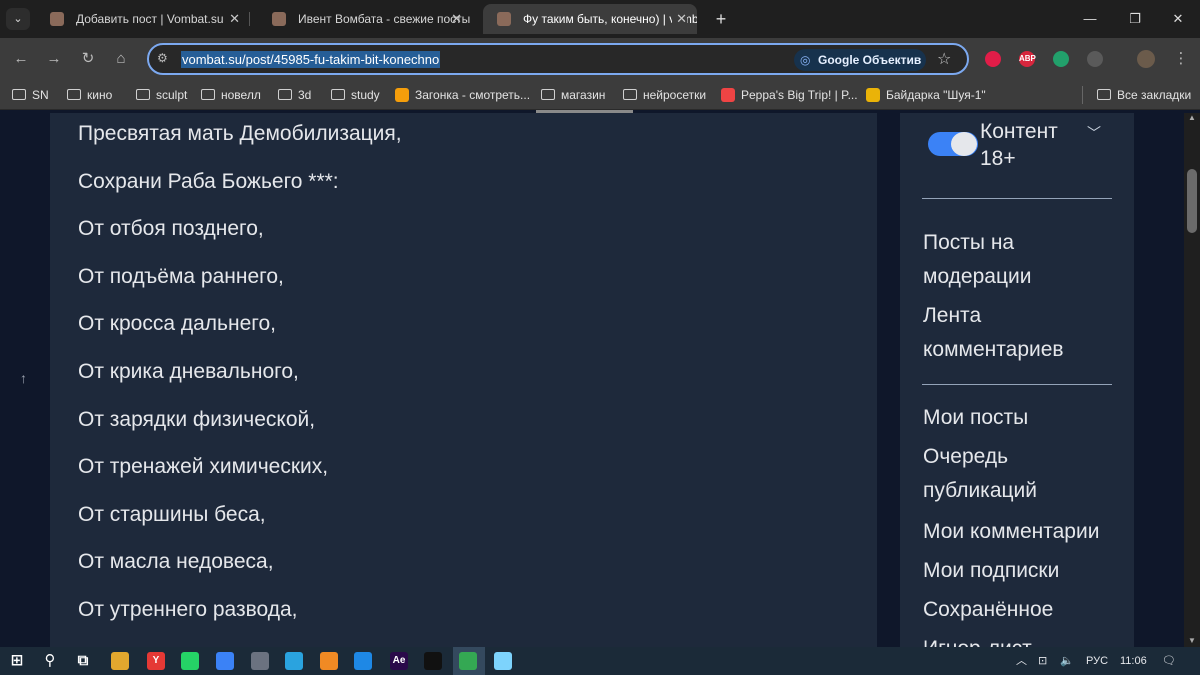 Image resolution: width=1200 pixels, height=675 pixels. Describe the element at coordinates (964, 144) in the screenshot. I see `toggle-knob` at that location.